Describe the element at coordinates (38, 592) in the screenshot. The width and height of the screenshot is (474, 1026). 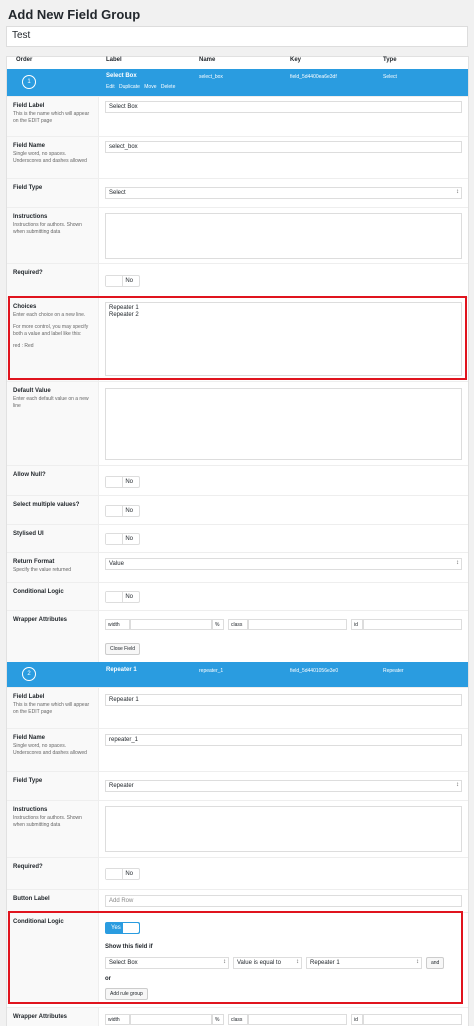
I see `conditional-label: Conditional Logic` at that location.